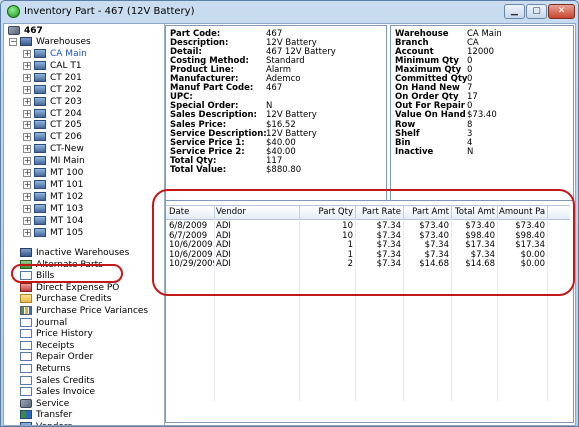 The height and width of the screenshot is (427, 579). What do you see at coordinates (67, 220) in the screenshot?
I see `tree-warehouse-mt-104-label: MT 104` at bounding box center [67, 220].